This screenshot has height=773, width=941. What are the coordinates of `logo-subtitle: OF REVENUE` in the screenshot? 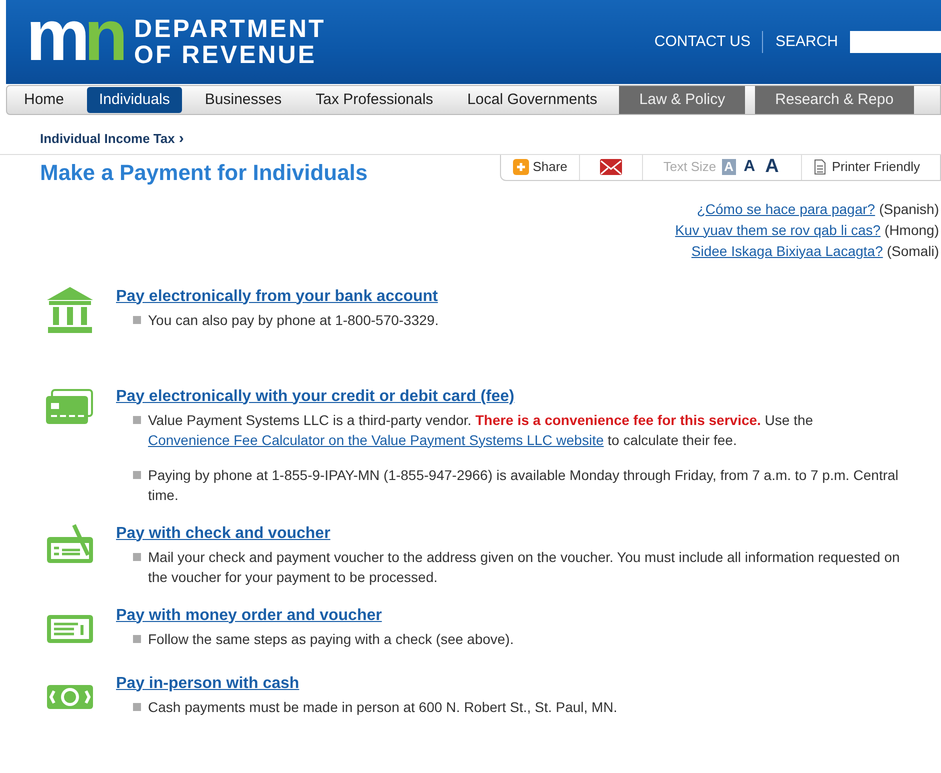 It's located at (226, 55).